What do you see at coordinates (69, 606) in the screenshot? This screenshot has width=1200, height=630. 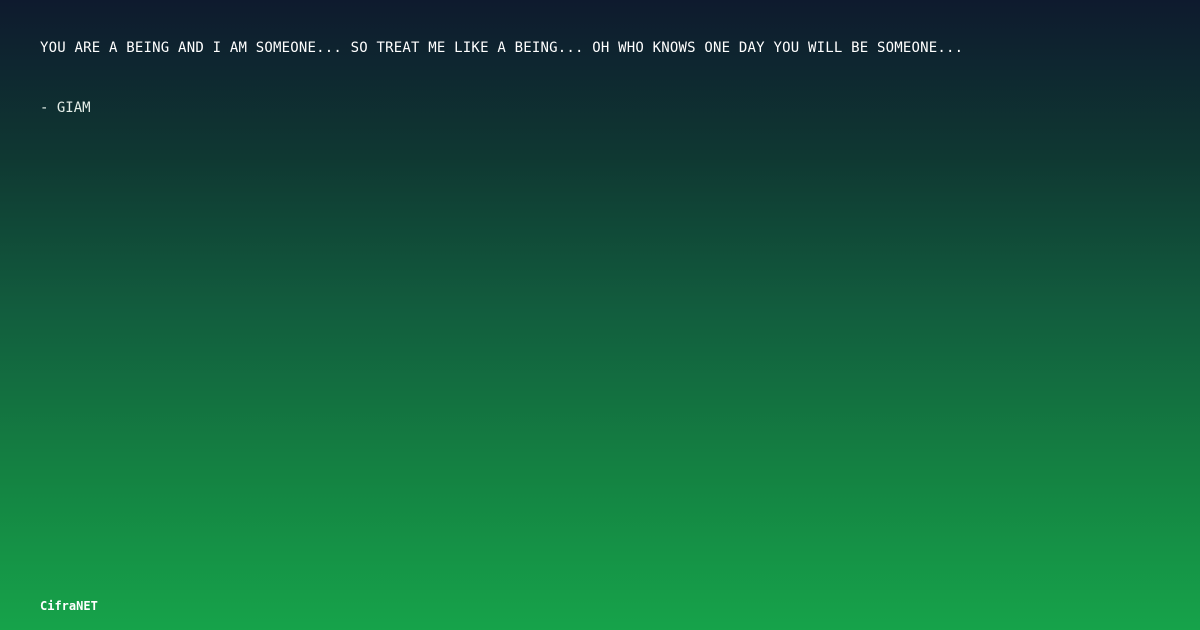 I see `brand-name: CifraNET` at bounding box center [69, 606].